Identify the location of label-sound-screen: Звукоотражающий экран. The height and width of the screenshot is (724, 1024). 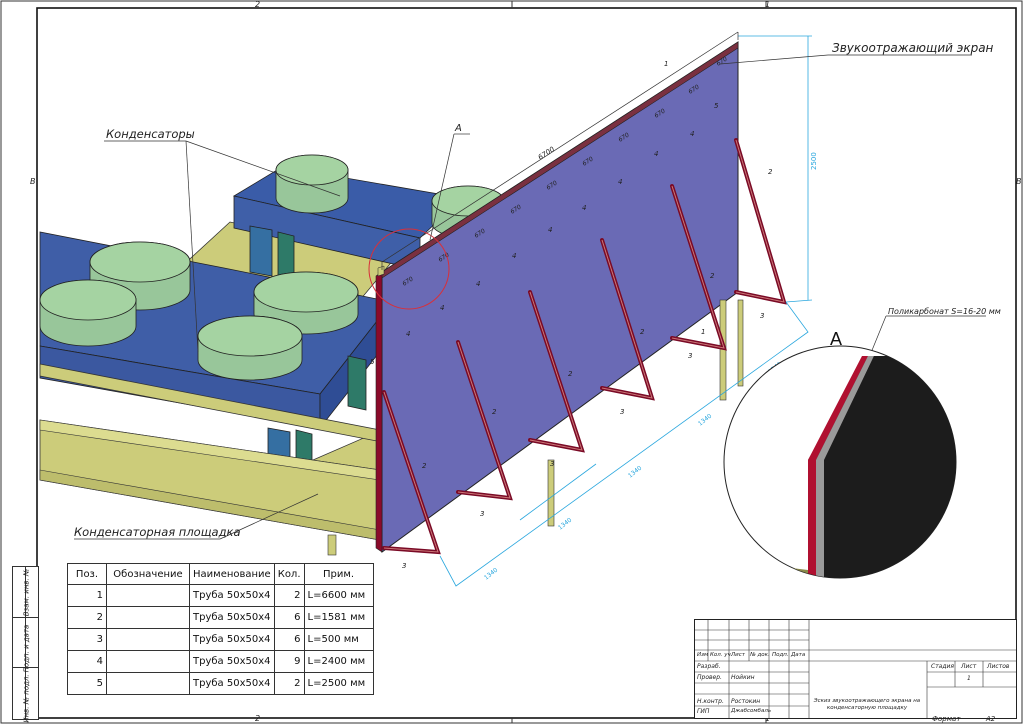
(913, 48).